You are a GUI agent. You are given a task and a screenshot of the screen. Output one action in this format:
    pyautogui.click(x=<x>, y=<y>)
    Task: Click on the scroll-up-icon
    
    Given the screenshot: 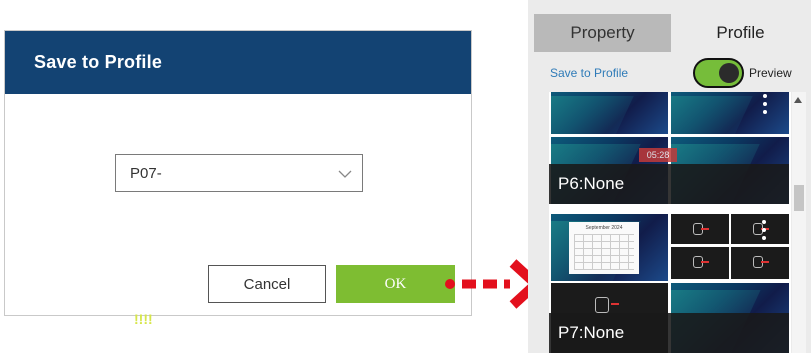 What is the action you would take?
    pyautogui.click(x=798, y=100)
    